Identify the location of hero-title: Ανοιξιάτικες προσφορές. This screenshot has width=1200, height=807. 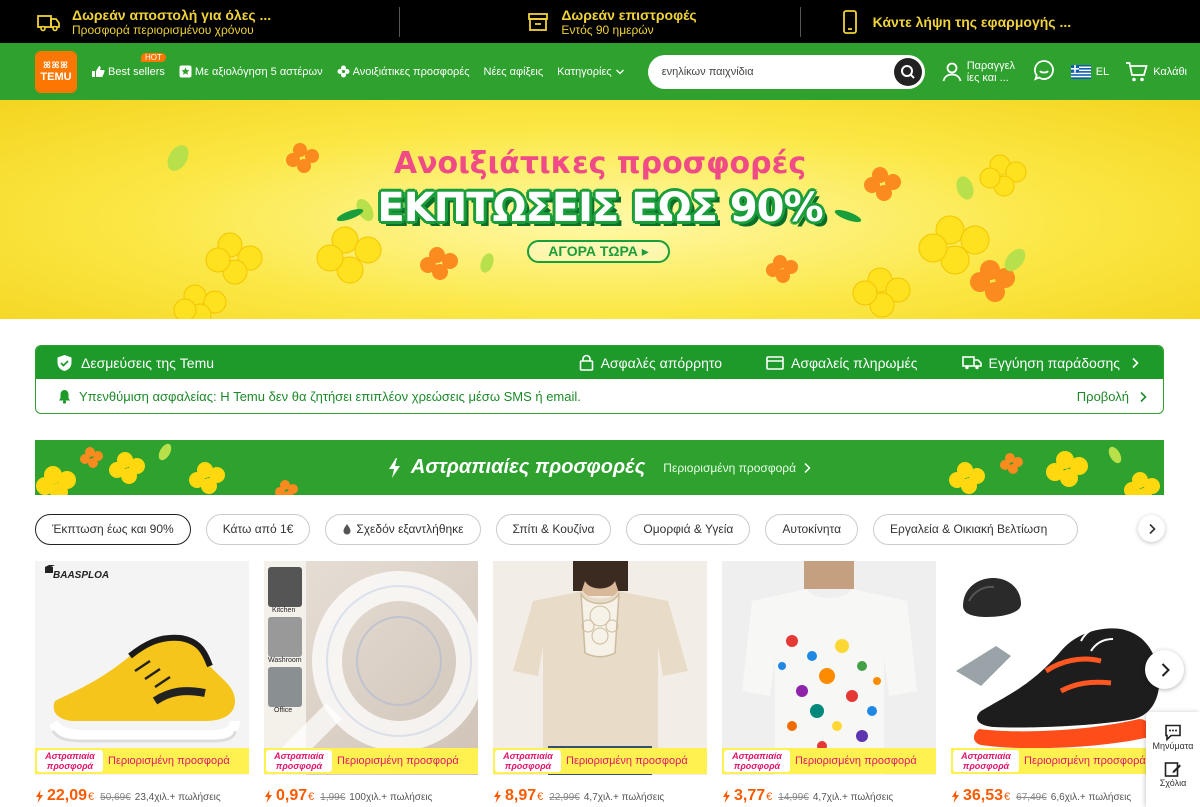
(600, 163).